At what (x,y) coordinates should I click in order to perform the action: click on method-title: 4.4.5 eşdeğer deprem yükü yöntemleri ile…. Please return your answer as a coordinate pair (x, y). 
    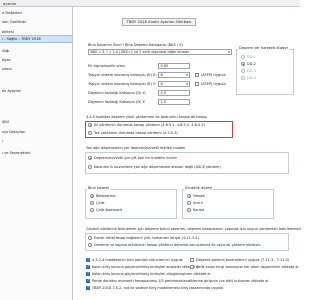
    Looking at the image, I should click on (146, 117).